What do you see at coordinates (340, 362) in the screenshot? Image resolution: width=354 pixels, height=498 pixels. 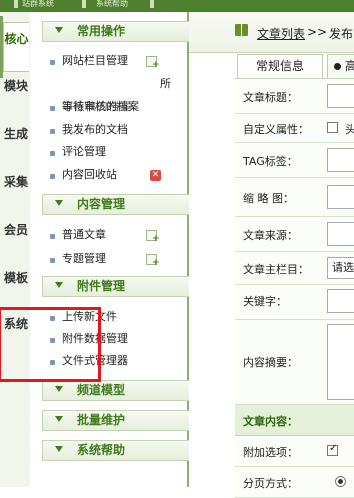 I see `summary-textarea` at bounding box center [340, 362].